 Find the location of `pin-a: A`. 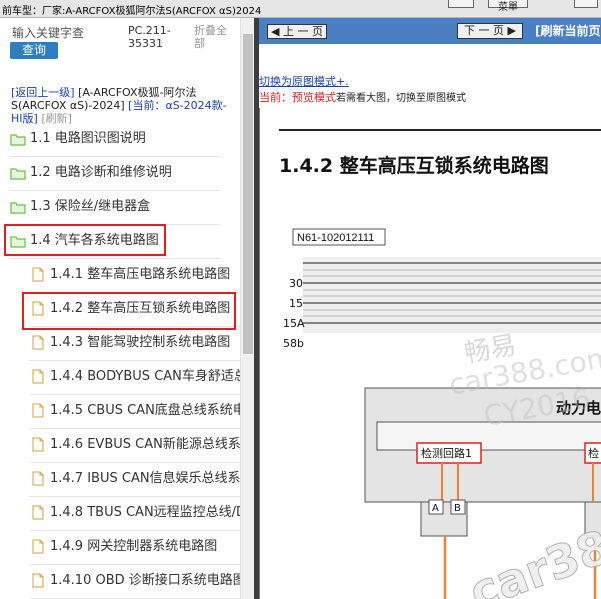

pin-a: A is located at coordinates (435, 508).